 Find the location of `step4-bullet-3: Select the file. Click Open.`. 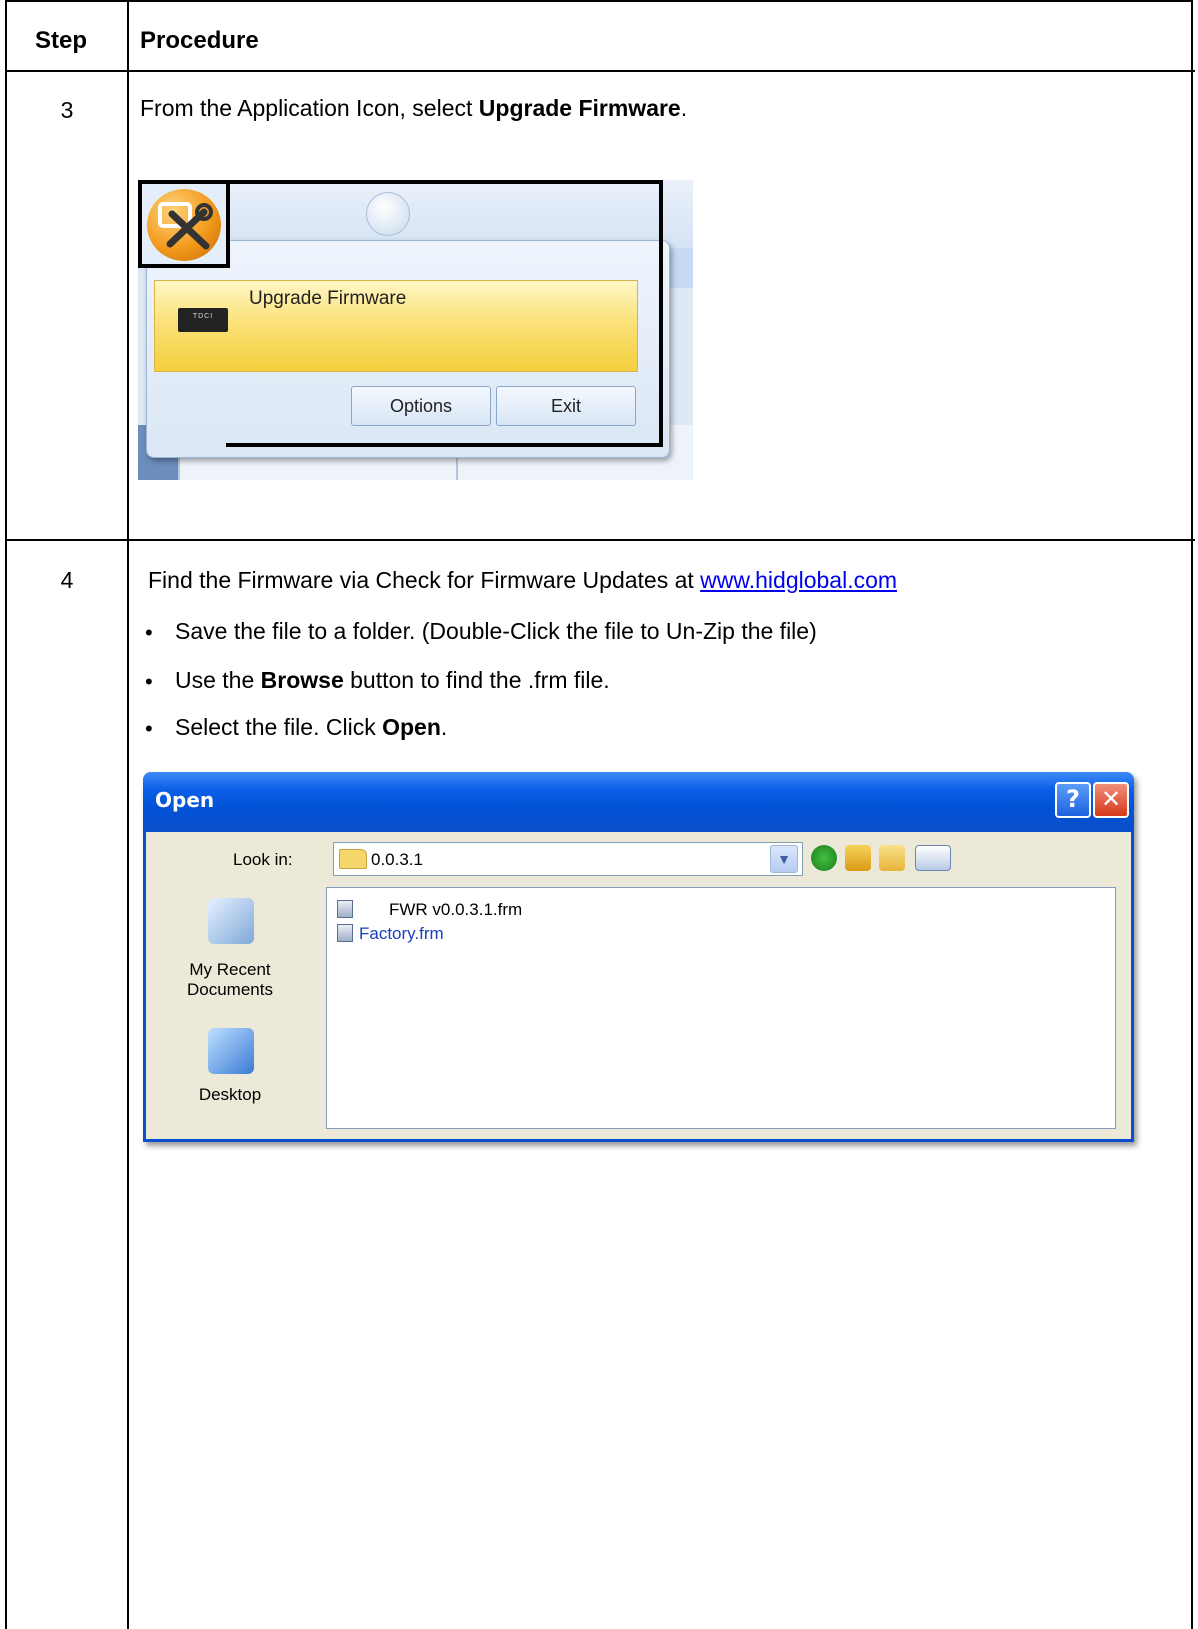

step4-bullet-3: Select the file. Click Open. is located at coordinates (311, 727).